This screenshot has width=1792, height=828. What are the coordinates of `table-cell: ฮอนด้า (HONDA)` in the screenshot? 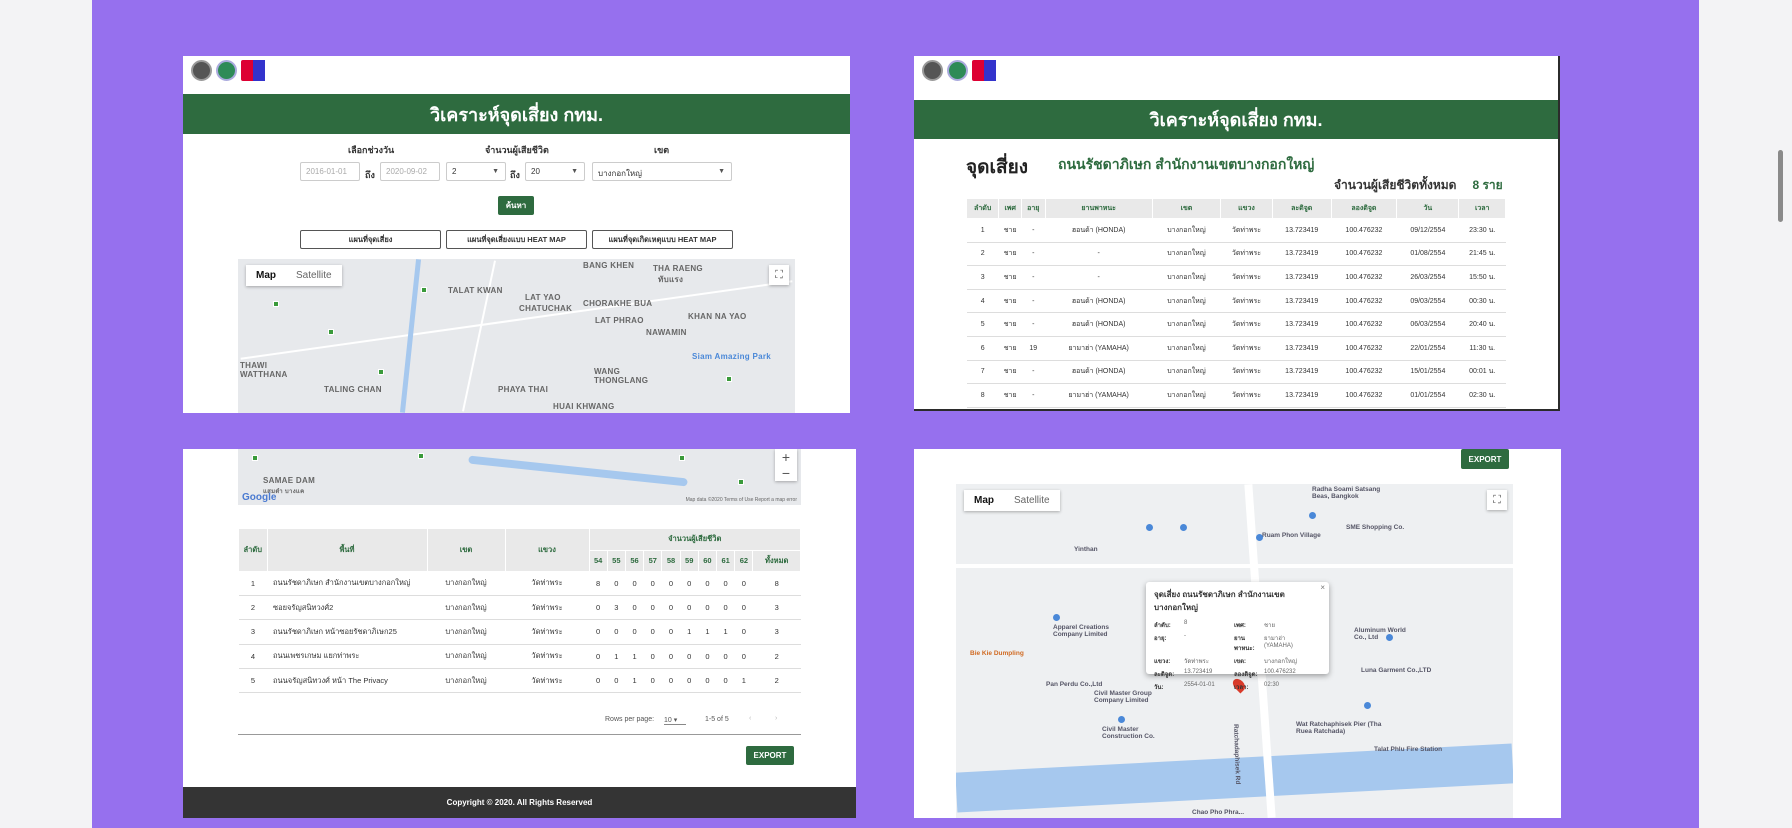 It's located at (1099, 301).